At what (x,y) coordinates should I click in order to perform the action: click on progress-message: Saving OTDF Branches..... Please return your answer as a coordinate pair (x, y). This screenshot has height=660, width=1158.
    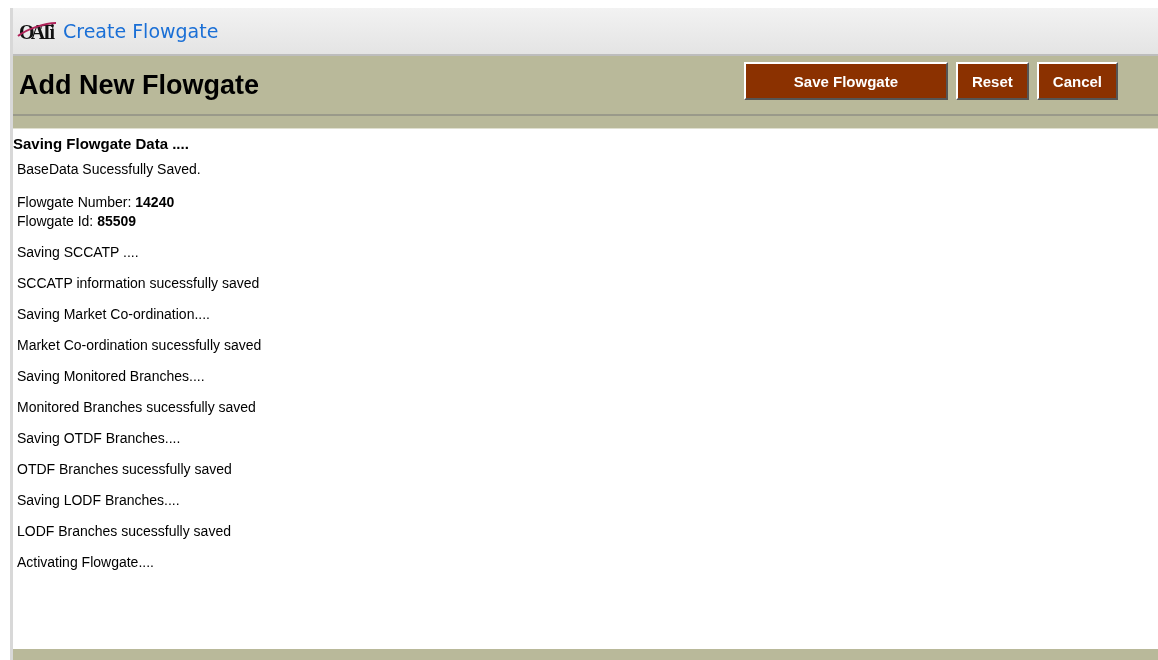
    Looking at the image, I should click on (99, 438).